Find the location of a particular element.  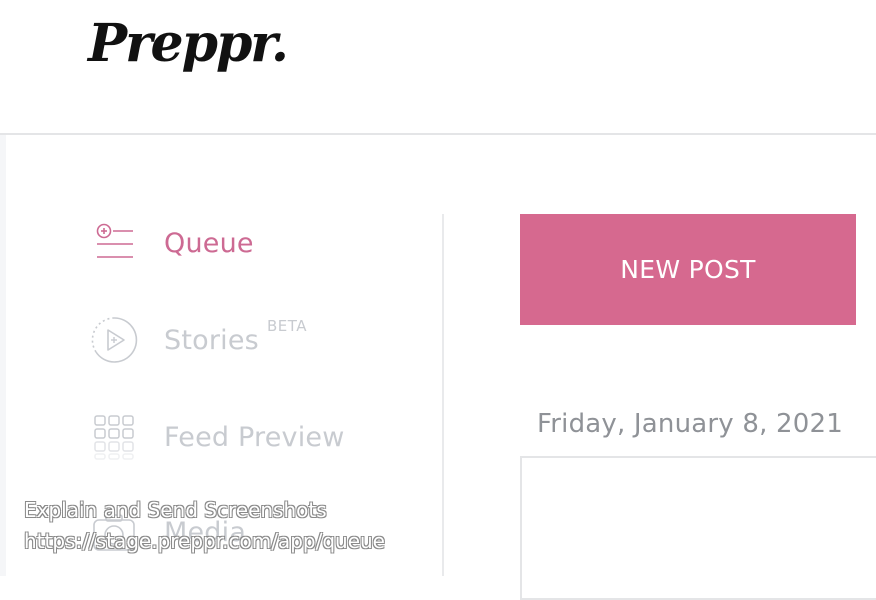

overlay-title: Explain and Send Screenshots is located at coordinates (175, 510).